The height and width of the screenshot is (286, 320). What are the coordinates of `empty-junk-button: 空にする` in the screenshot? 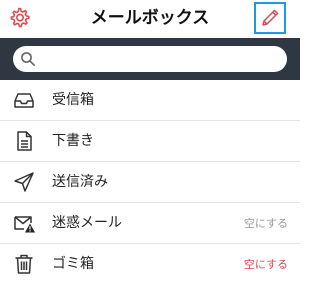 It's located at (266, 223).